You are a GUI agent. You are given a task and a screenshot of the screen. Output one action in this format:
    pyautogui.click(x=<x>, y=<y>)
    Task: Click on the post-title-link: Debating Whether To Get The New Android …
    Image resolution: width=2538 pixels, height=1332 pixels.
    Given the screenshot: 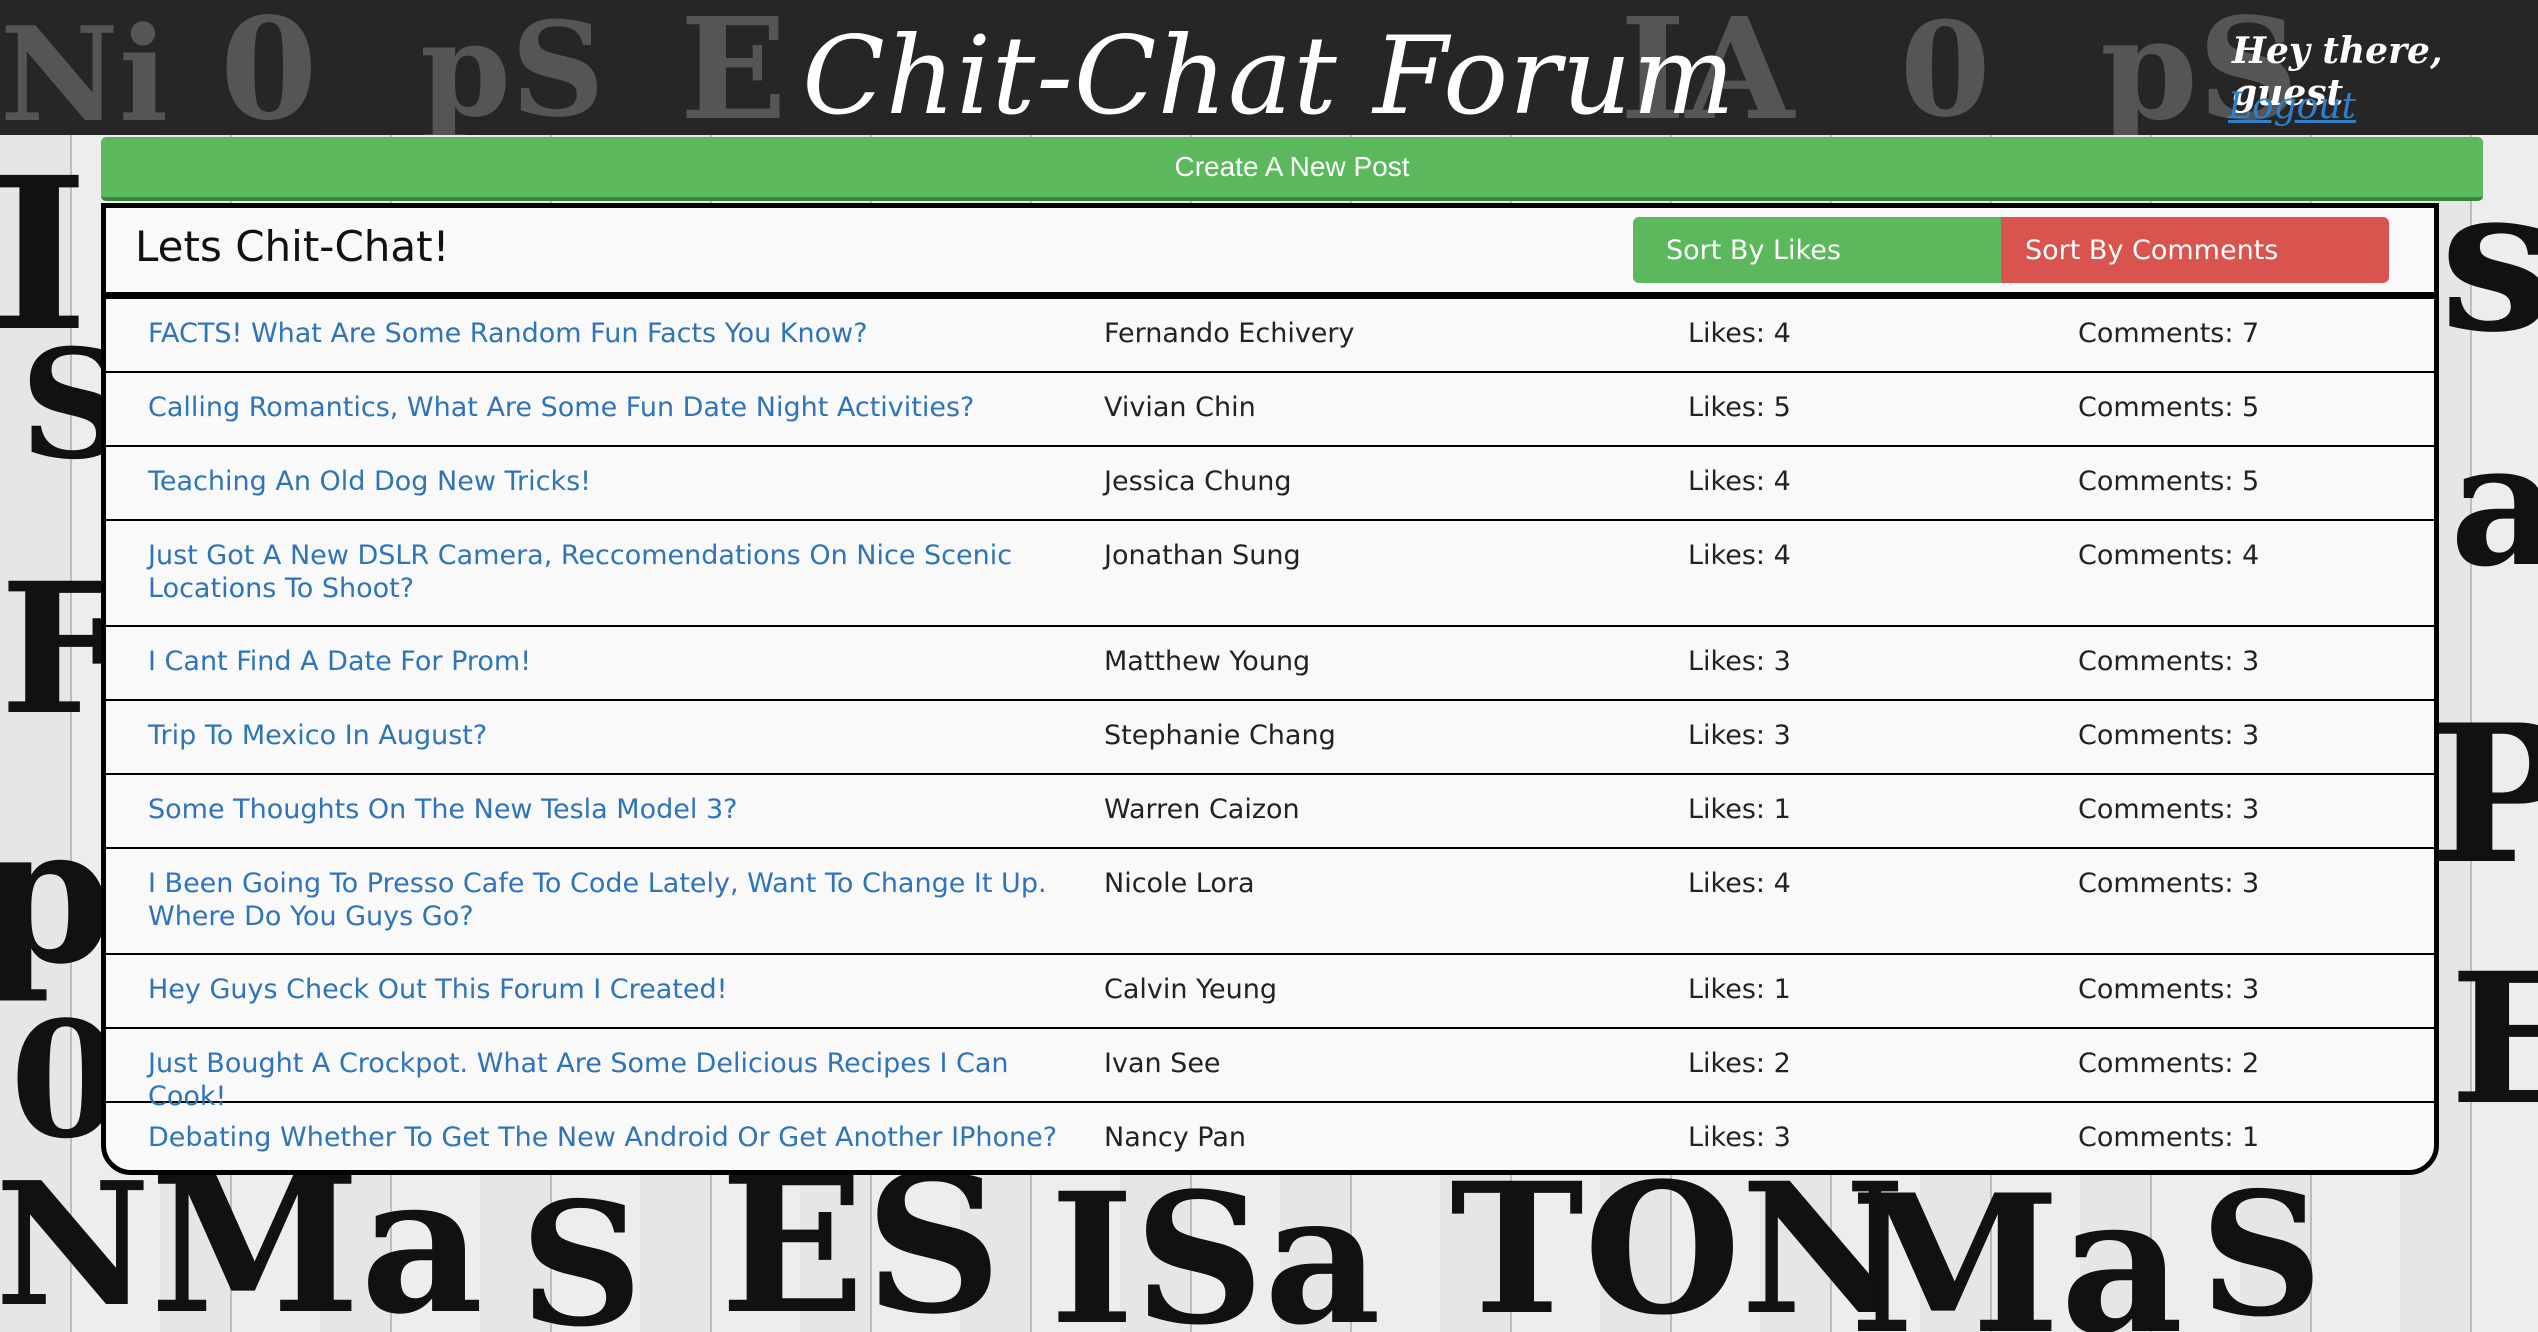 What is the action you would take?
    pyautogui.click(x=613, y=1137)
    